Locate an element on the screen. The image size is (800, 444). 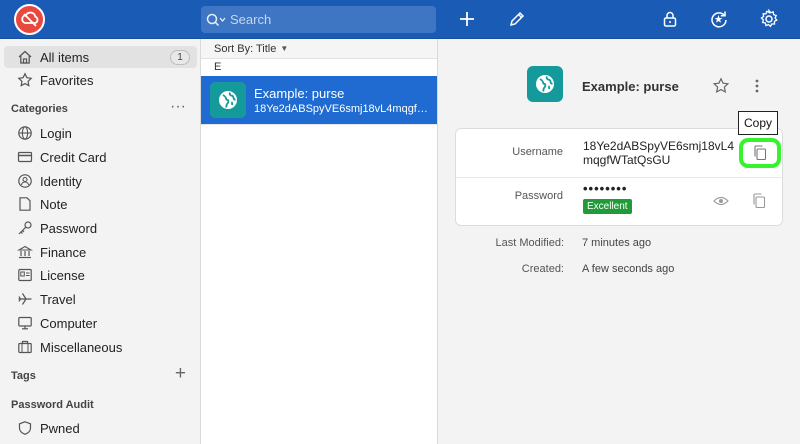
item-count-badge: 1 is located at coordinates (180, 57).